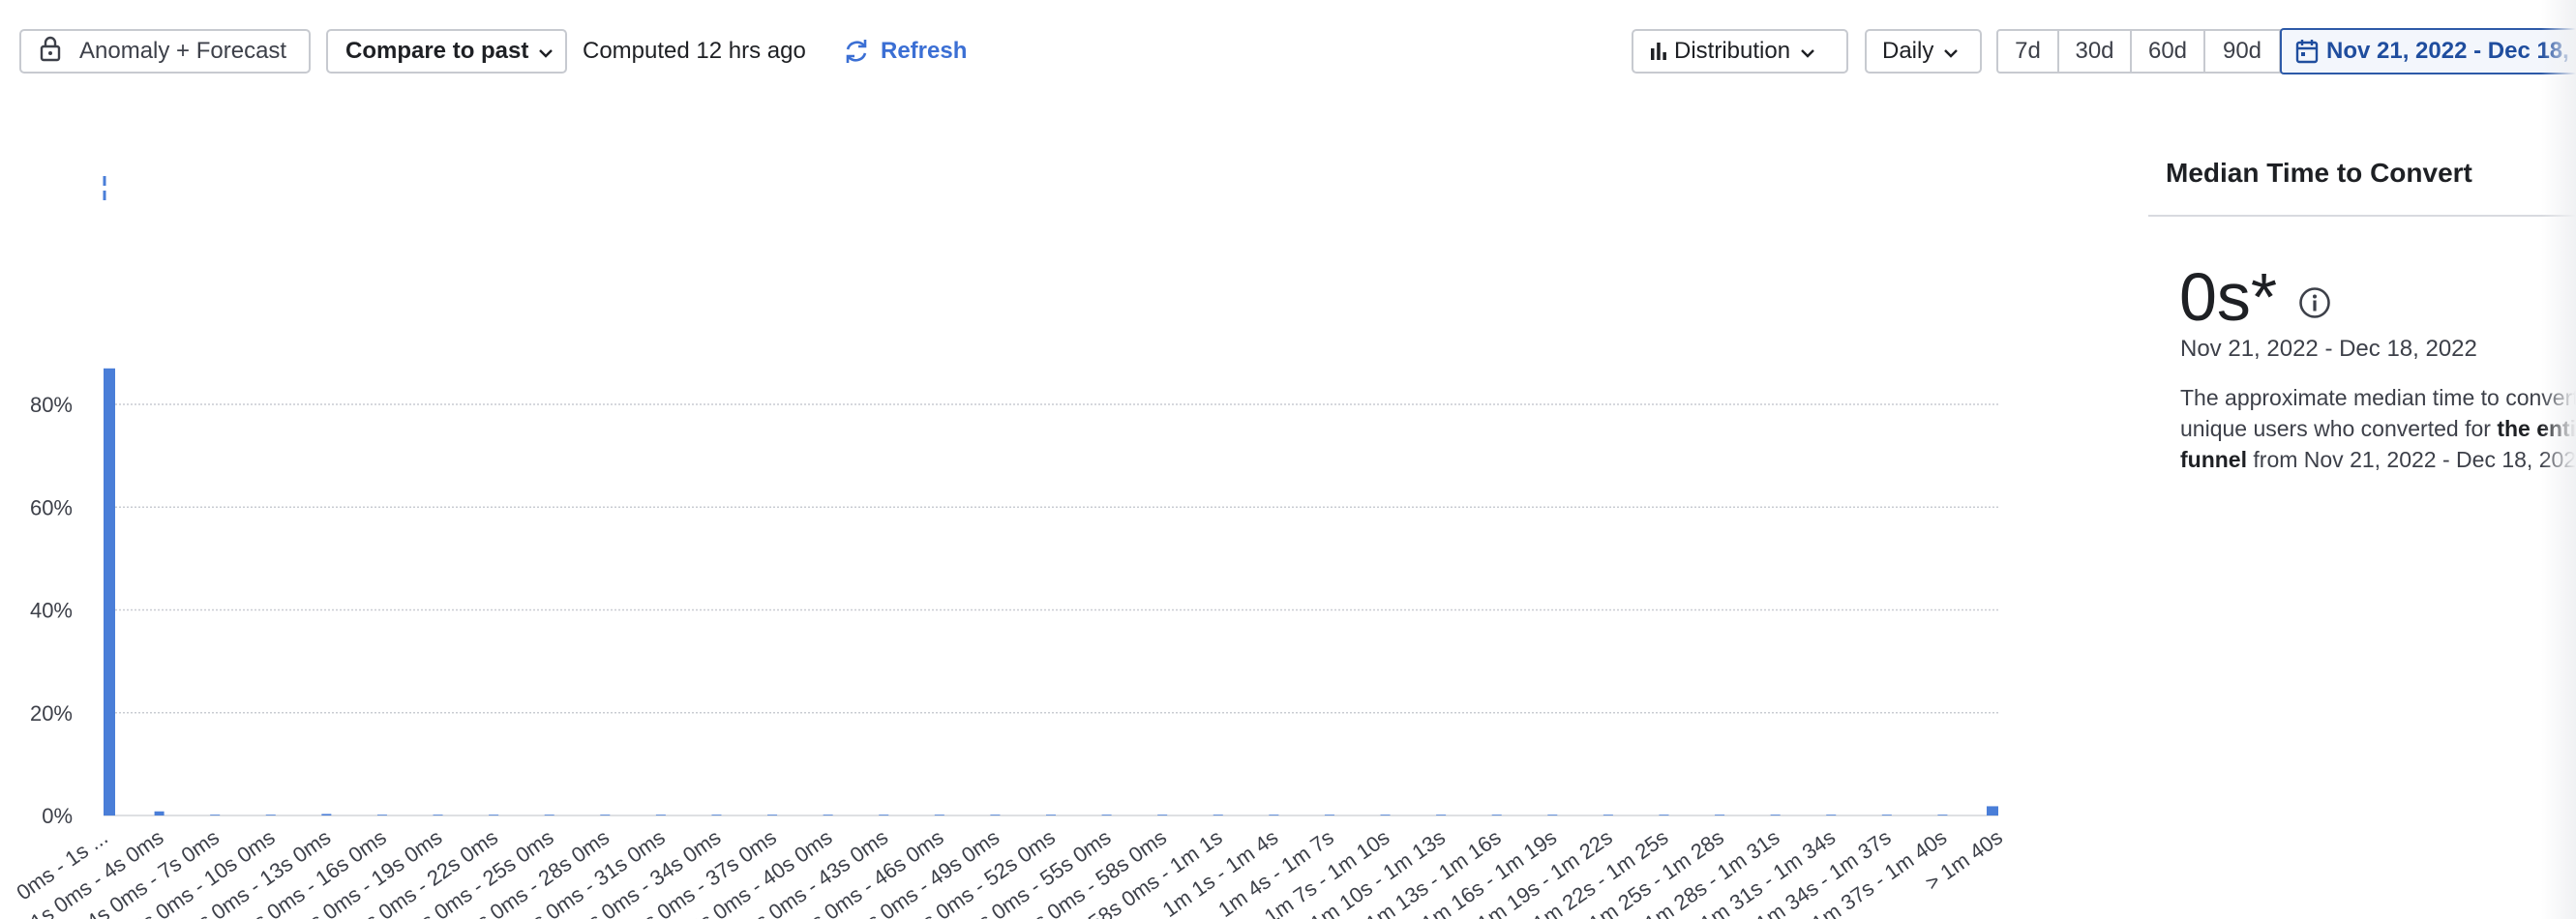 This screenshot has width=2576, height=919. I want to click on info-icon, so click(2314, 305).